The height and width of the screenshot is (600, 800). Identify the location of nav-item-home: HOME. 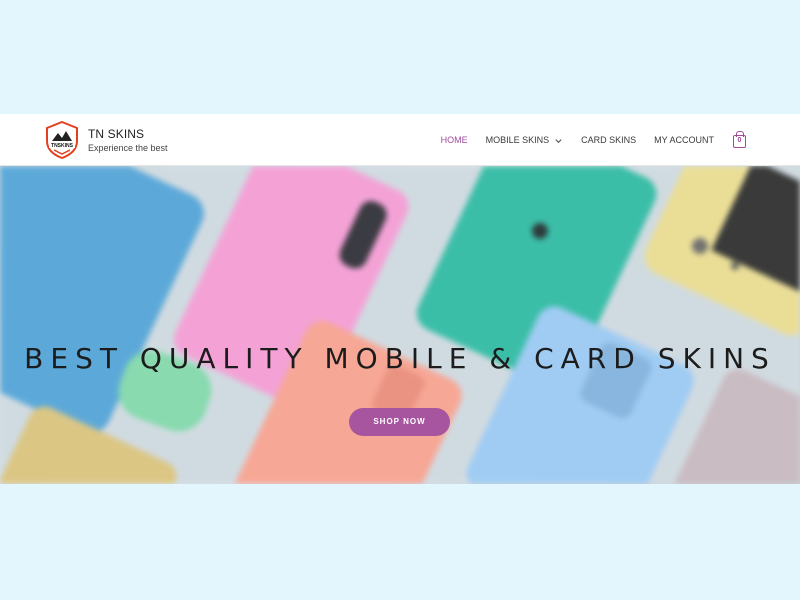
(454, 140).